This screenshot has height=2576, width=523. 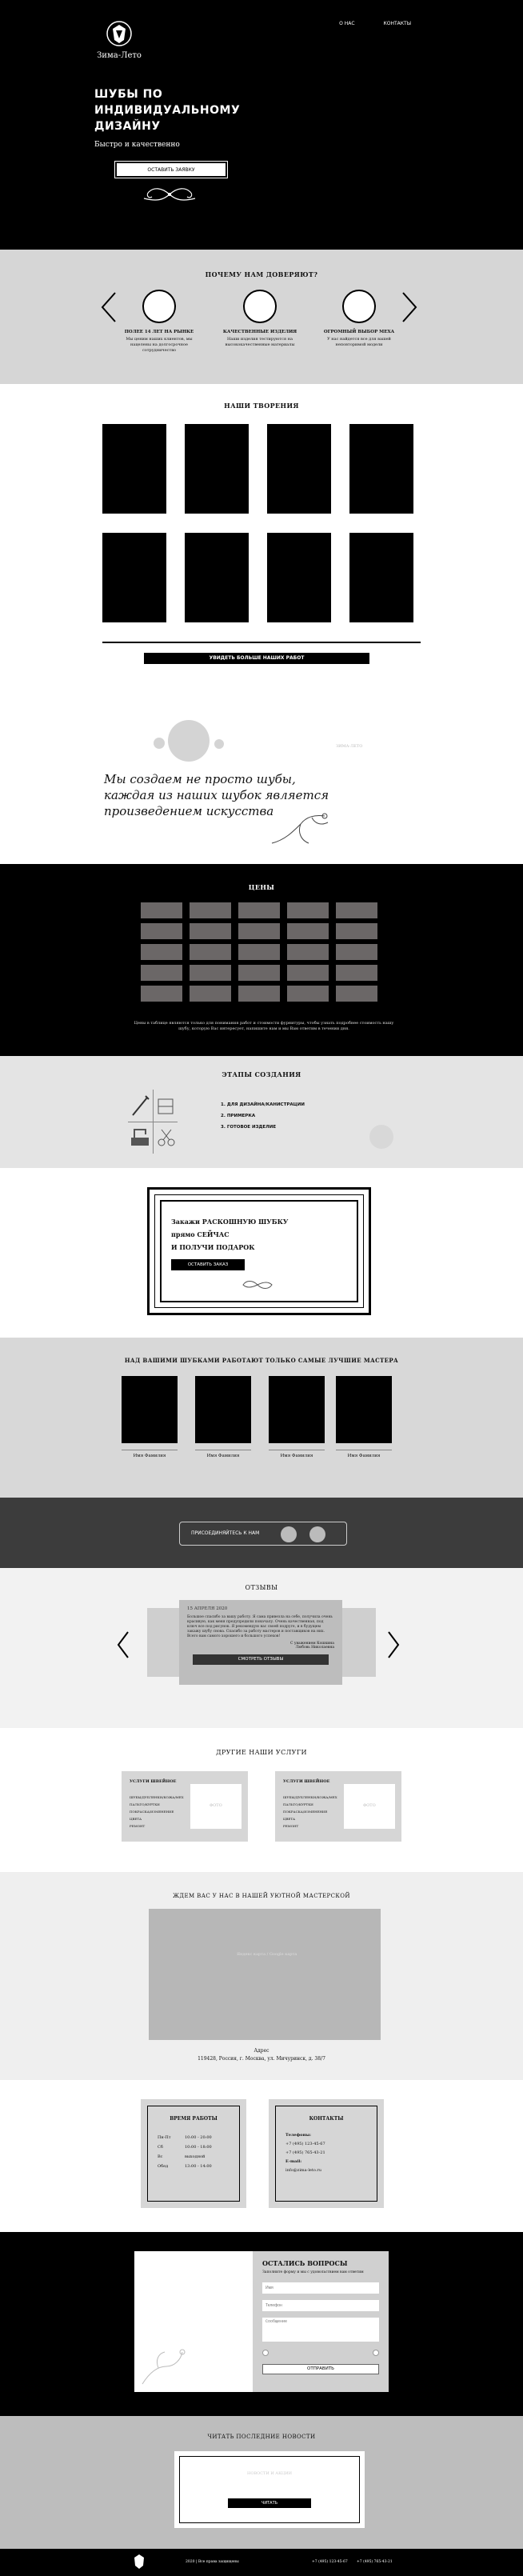 What do you see at coordinates (269, 2473) in the screenshot?
I see `news-inner-label: НОВОСТИ И АКЦИИ` at bounding box center [269, 2473].